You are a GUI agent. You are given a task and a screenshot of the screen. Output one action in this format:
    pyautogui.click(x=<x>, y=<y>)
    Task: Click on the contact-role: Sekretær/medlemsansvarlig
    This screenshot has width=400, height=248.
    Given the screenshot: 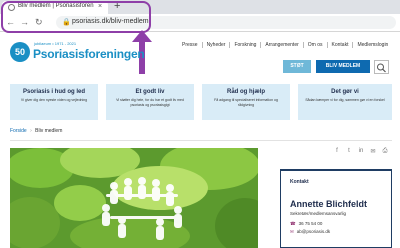 What is the action you would take?
    pyautogui.click(x=318, y=213)
    